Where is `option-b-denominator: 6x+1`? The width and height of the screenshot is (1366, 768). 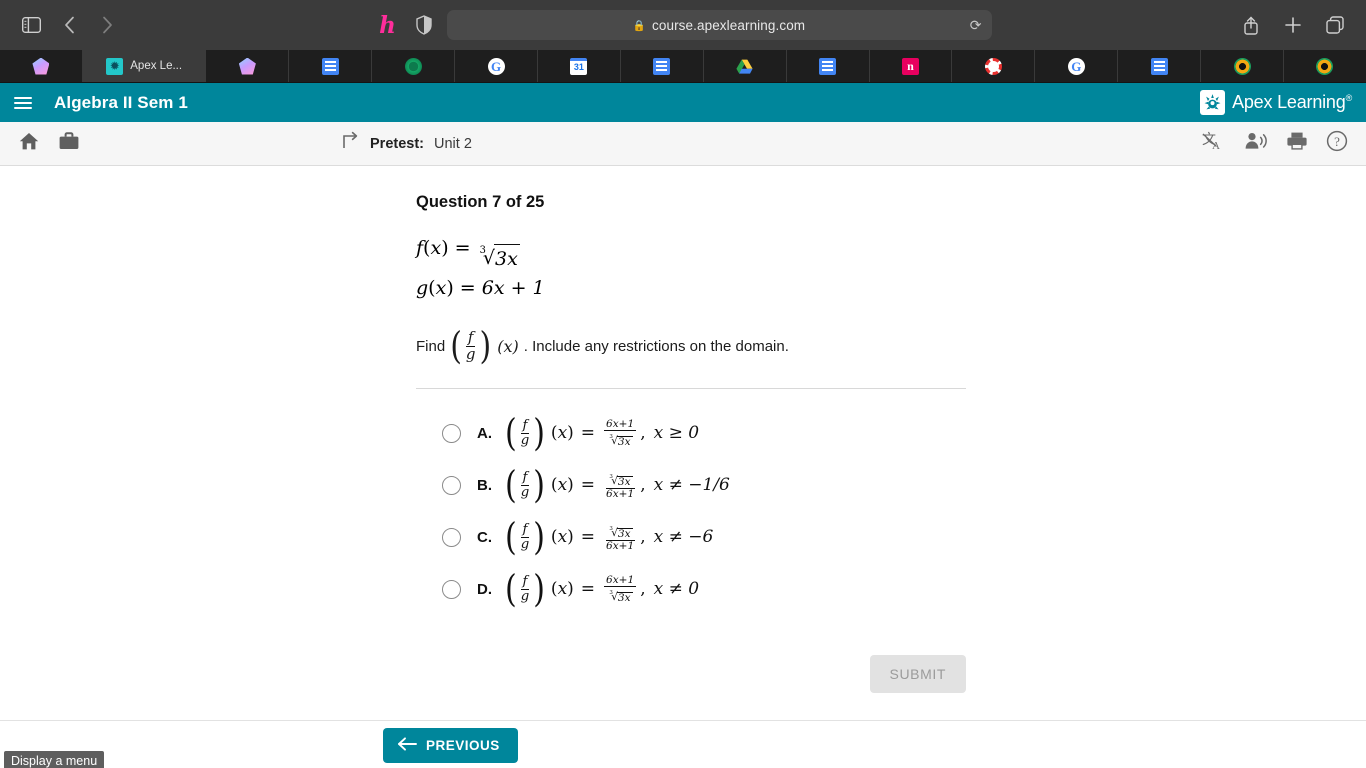 option-b-denominator: 6x+1 is located at coordinates (620, 493).